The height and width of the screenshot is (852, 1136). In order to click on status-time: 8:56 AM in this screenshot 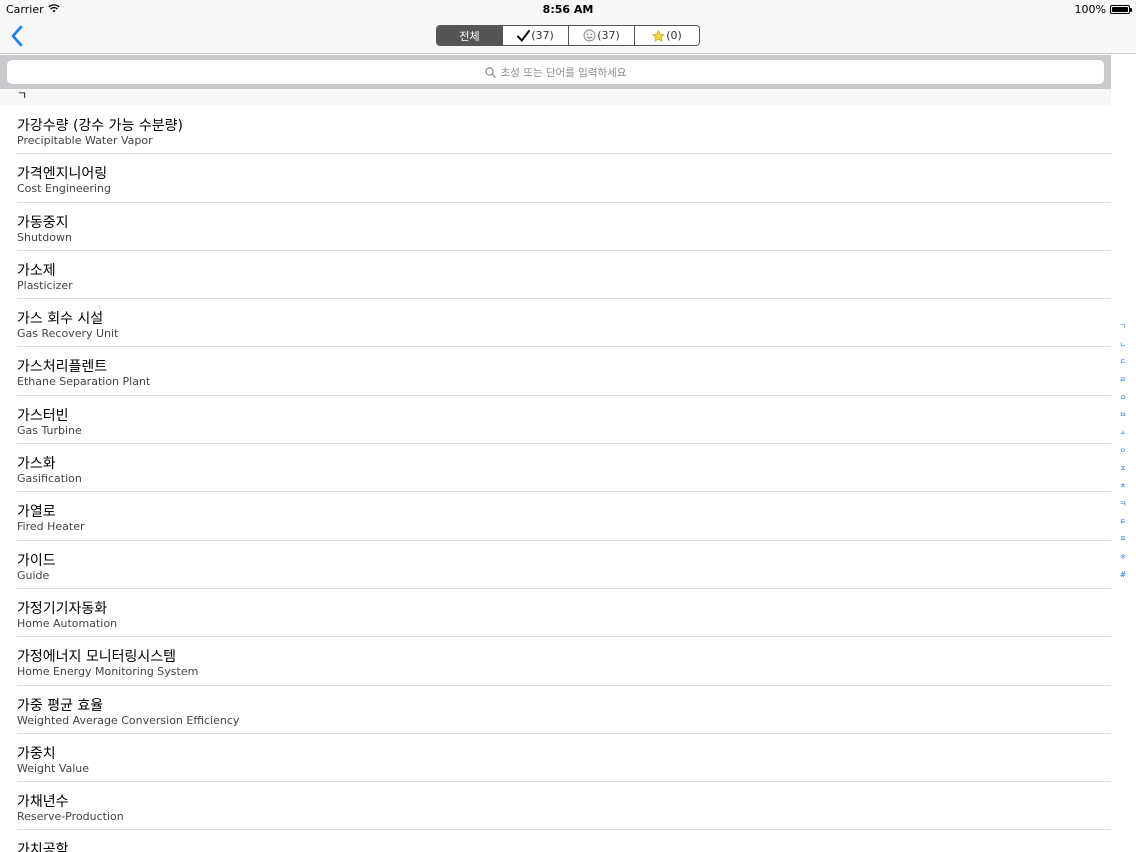, I will do `click(568, 9)`.